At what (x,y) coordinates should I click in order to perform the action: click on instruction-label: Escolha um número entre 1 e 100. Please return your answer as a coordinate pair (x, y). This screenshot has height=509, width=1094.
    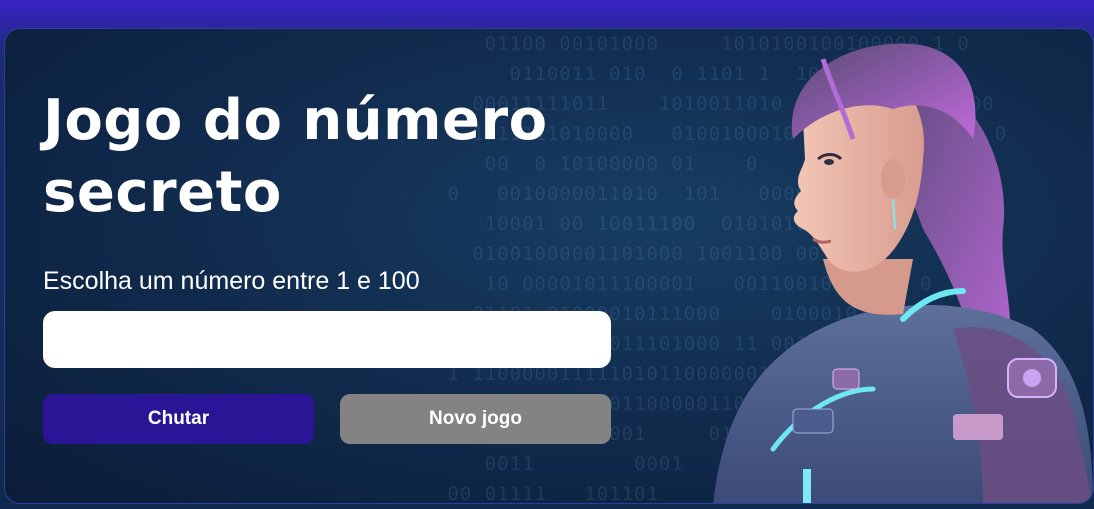
    Looking at the image, I should click on (231, 281).